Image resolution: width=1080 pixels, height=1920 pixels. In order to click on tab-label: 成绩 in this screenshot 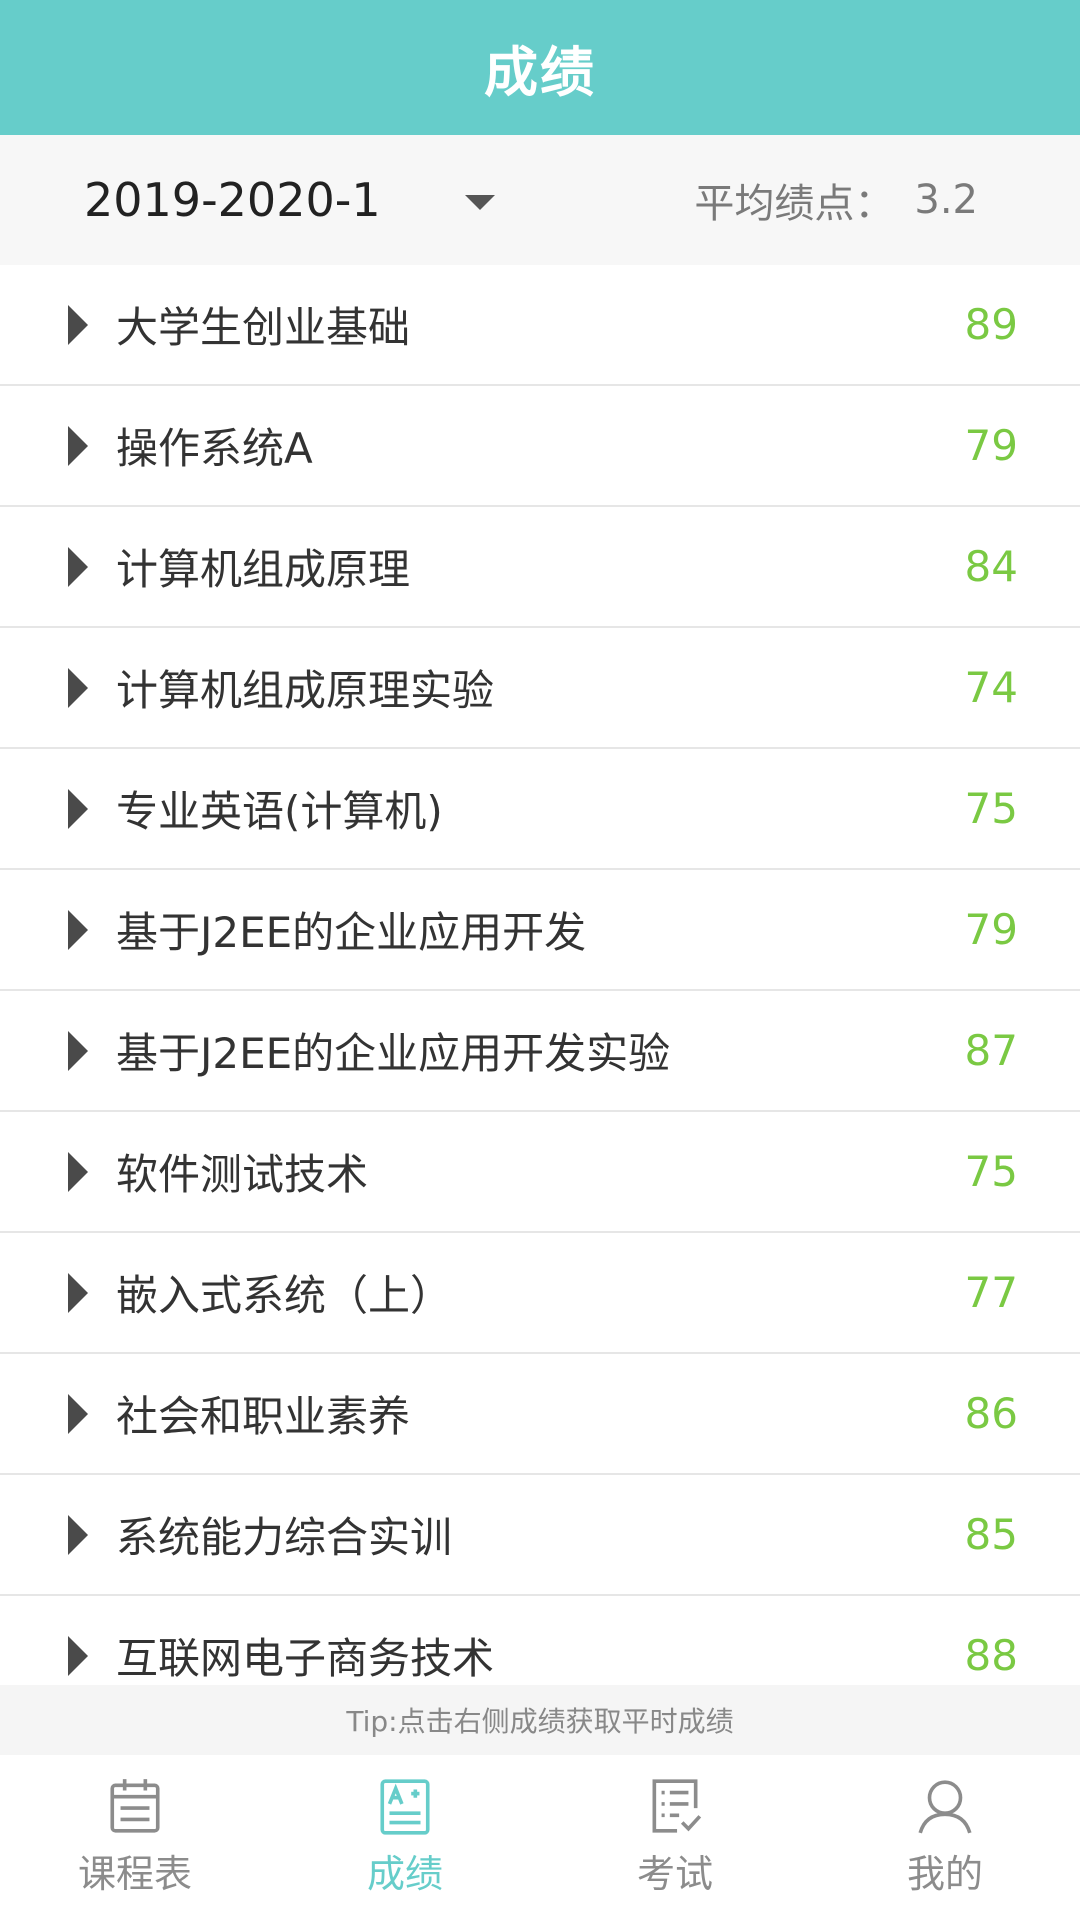, I will do `click(404, 1874)`.